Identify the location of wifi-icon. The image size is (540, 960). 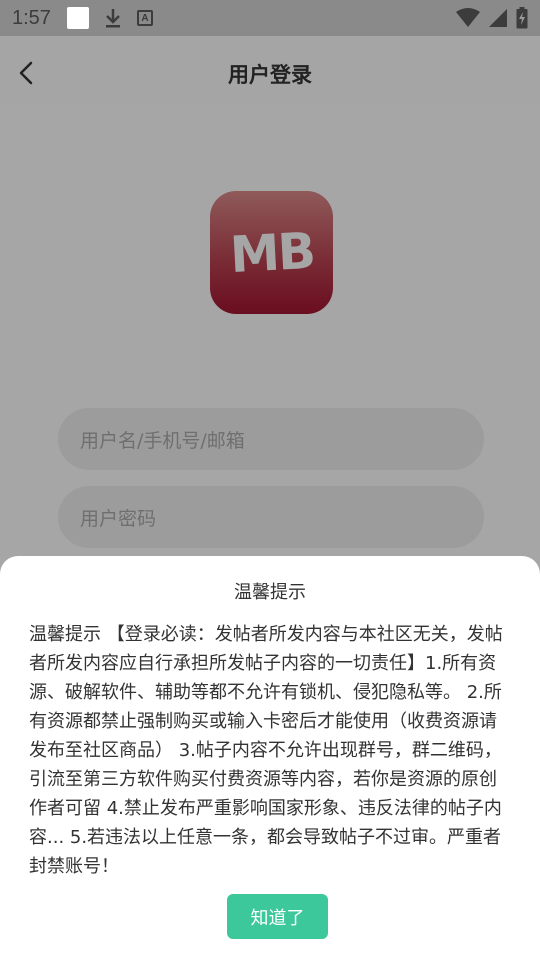
(468, 17).